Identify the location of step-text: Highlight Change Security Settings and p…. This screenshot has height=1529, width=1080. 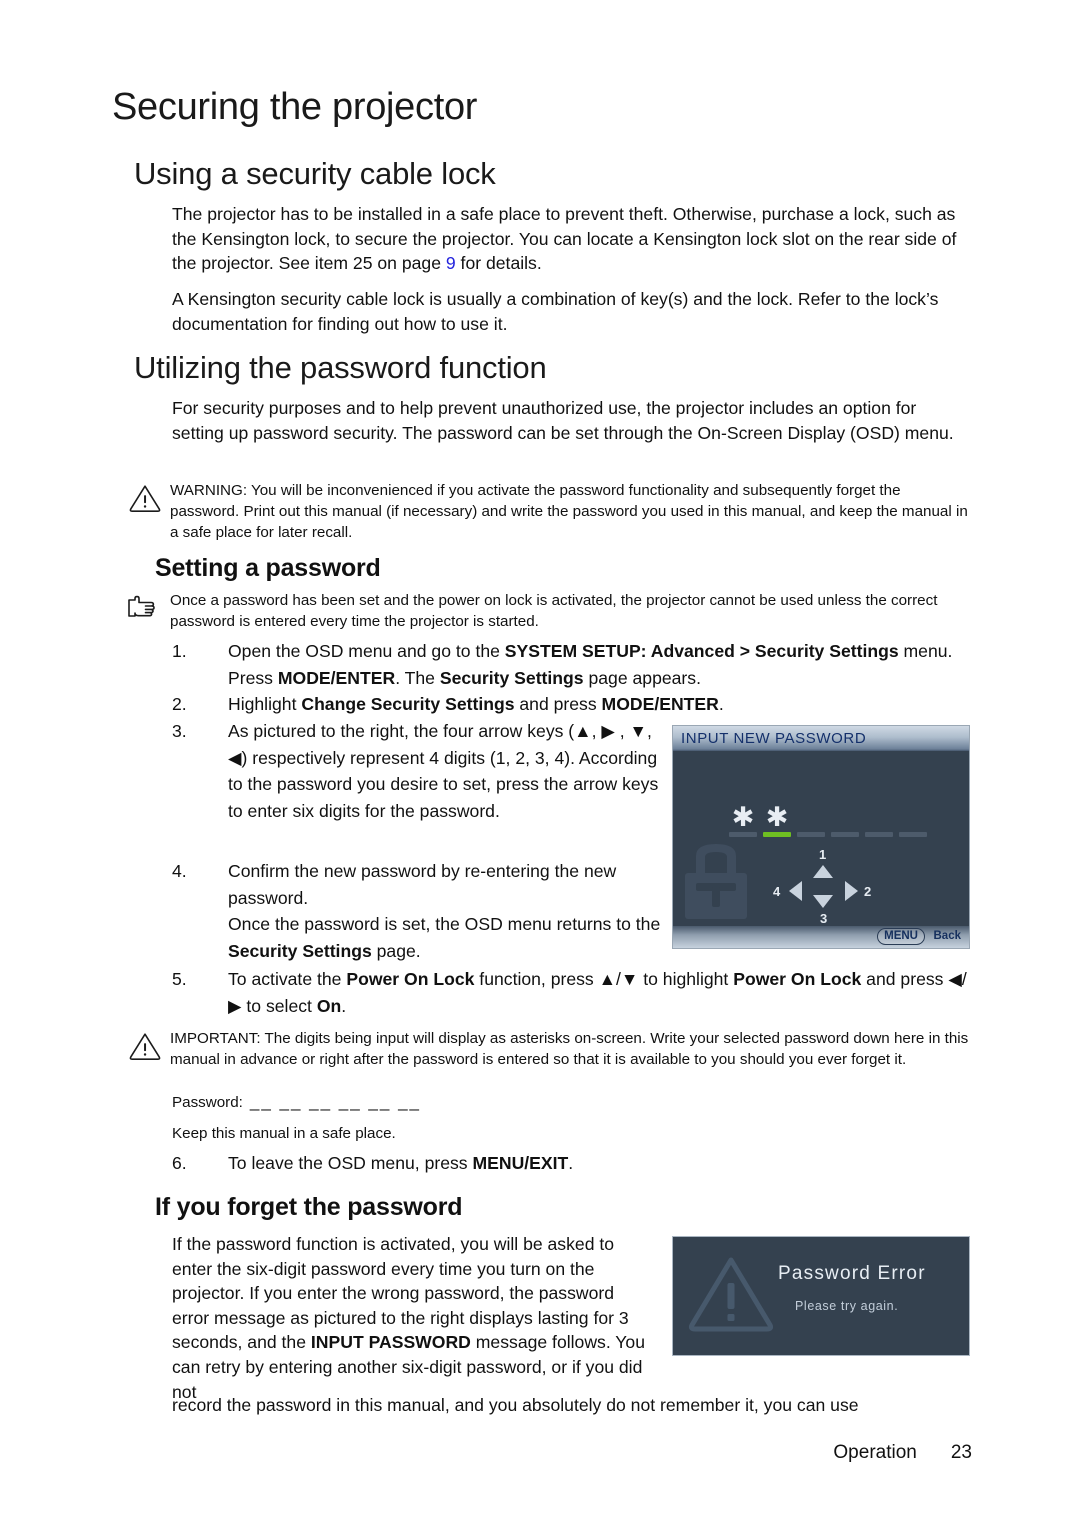
(476, 704).